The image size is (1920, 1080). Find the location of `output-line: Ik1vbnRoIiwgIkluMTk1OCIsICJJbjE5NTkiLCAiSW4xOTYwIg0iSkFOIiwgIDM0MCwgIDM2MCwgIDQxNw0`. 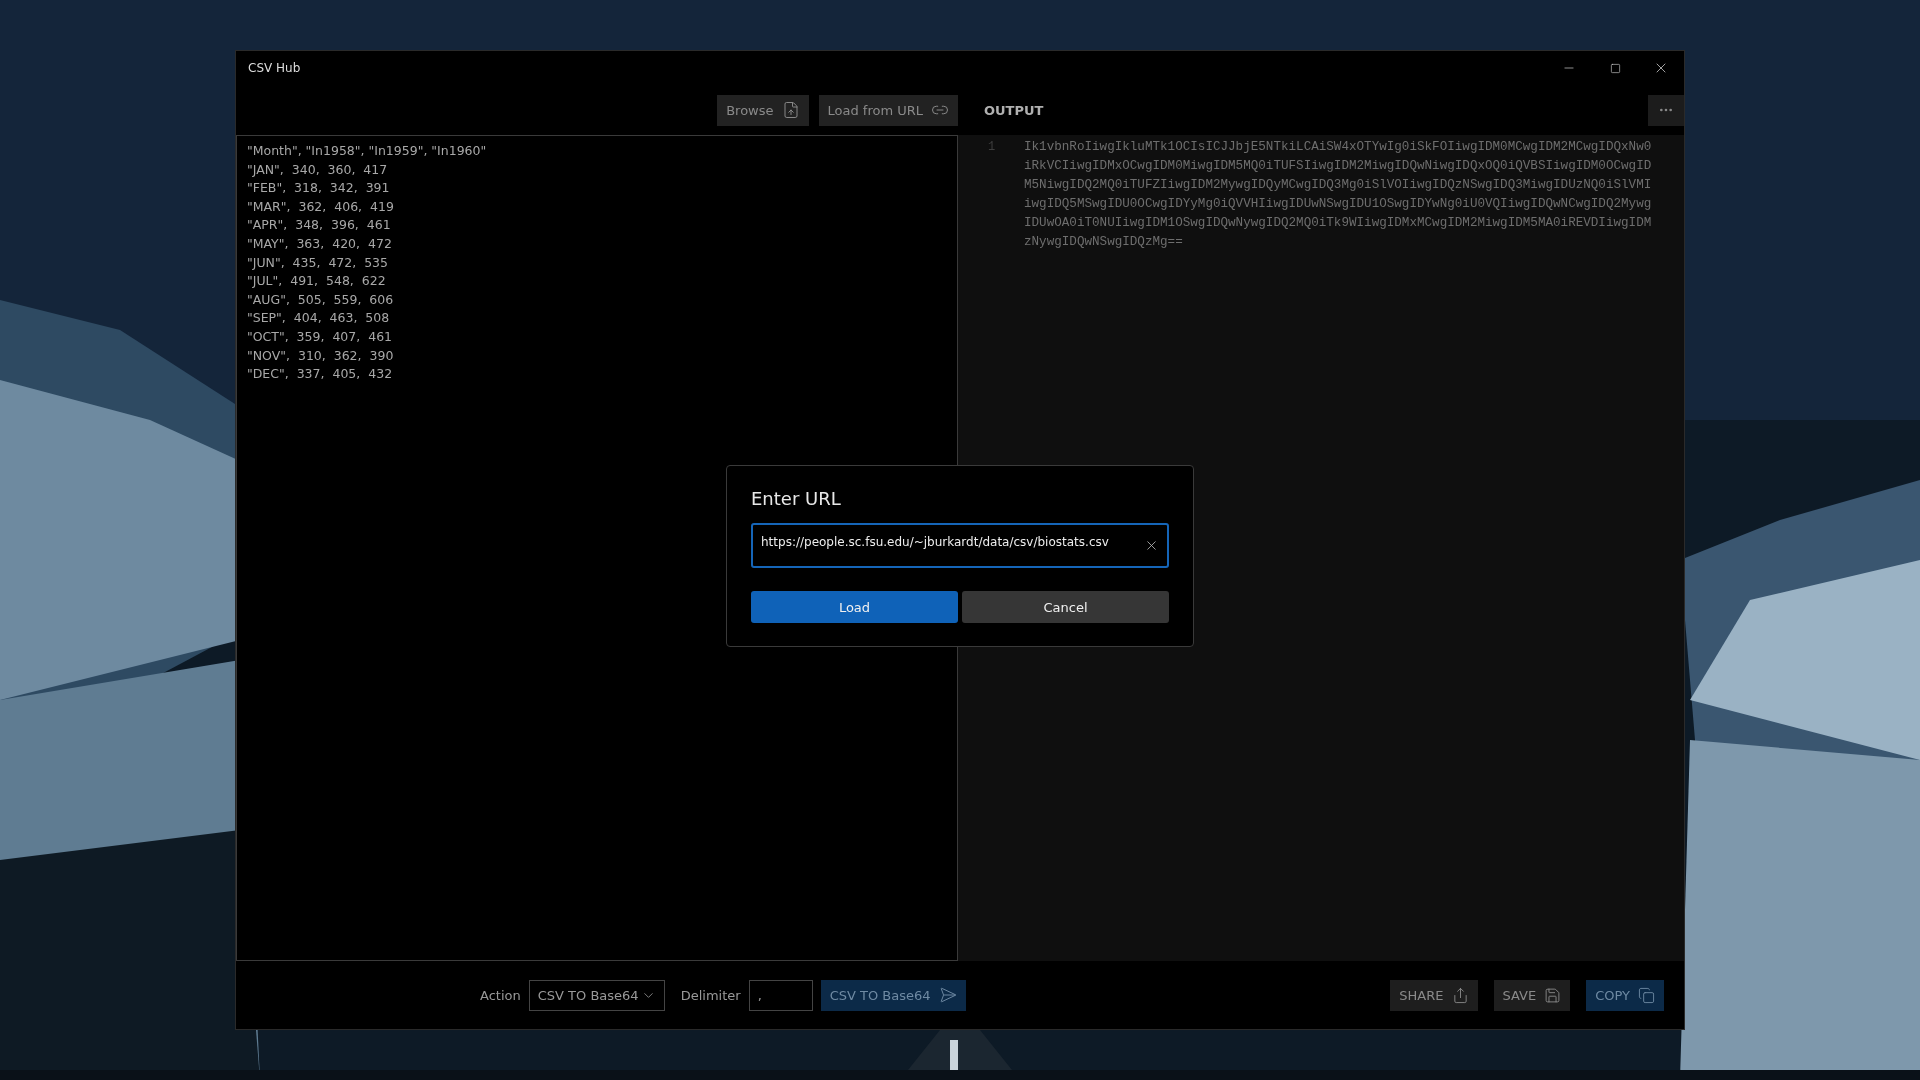

output-line: Ik1vbnRoIiwgIkluMTk1OCIsICJJbjE5NTkiLCAiSW4xOTYwIg0iSkFOIiwgIDM0MCwgIDM2MCwgIDQxNw0 is located at coordinates (1338, 147).